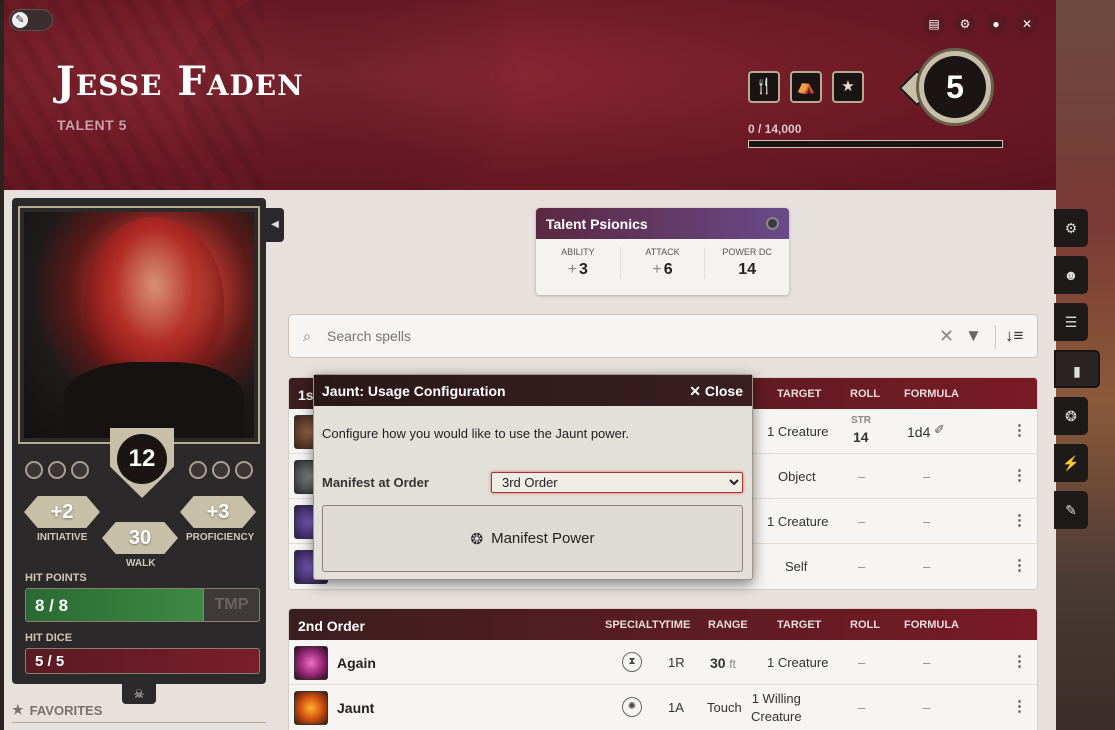  Describe the element at coordinates (955, 87) in the screenshot. I see `level-value: 5` at that location.